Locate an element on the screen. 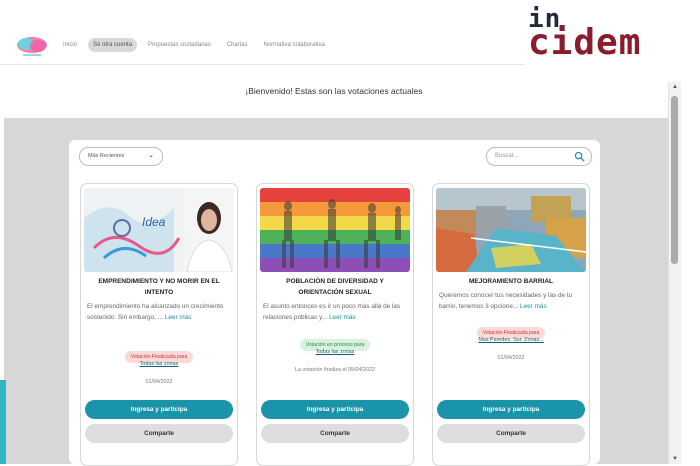  chevron-down-icon: ⌄ is located at coordinates (151, 155).